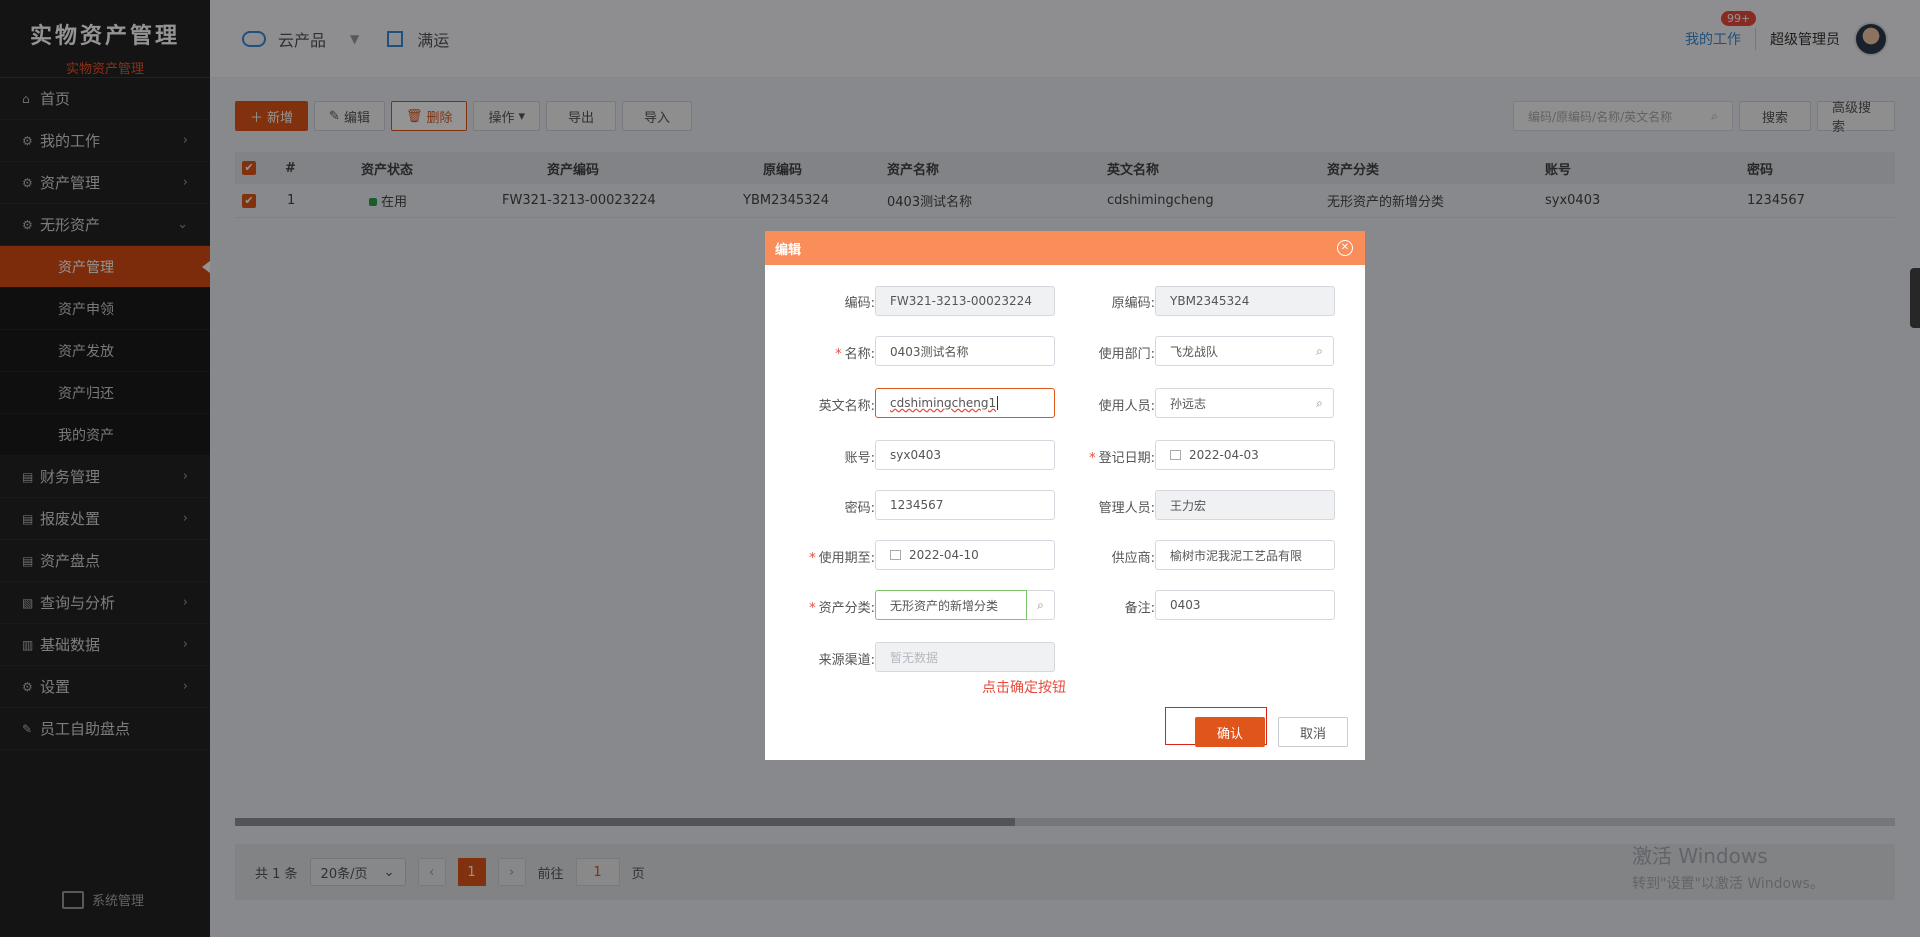 The height and width of the screenshot is (937, 1920). What do you see at coordinates (1245, 605) in the screenshot?
I see `remark-field: 0403` at bounding box center [1245, 605].